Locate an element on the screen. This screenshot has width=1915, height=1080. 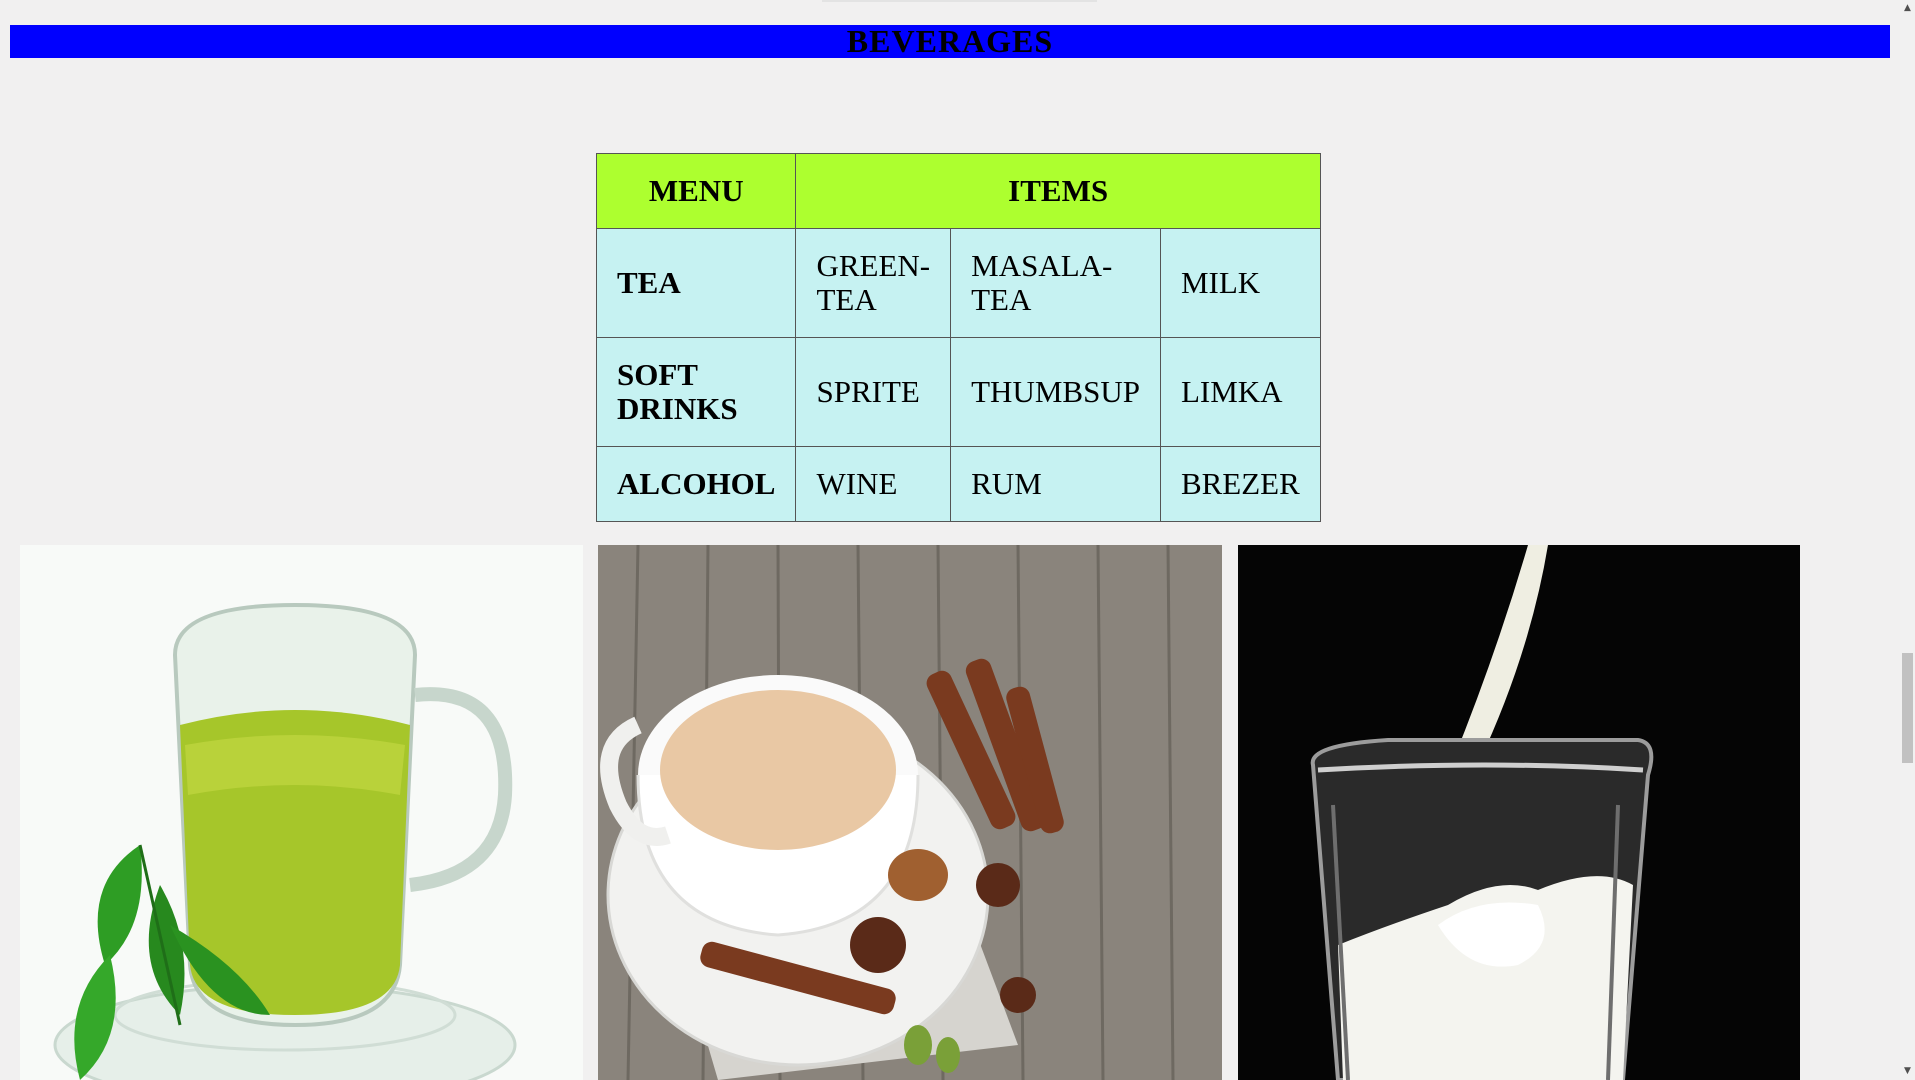
arrow-up-icon: ▲ is located at coordinates (1907, 8).